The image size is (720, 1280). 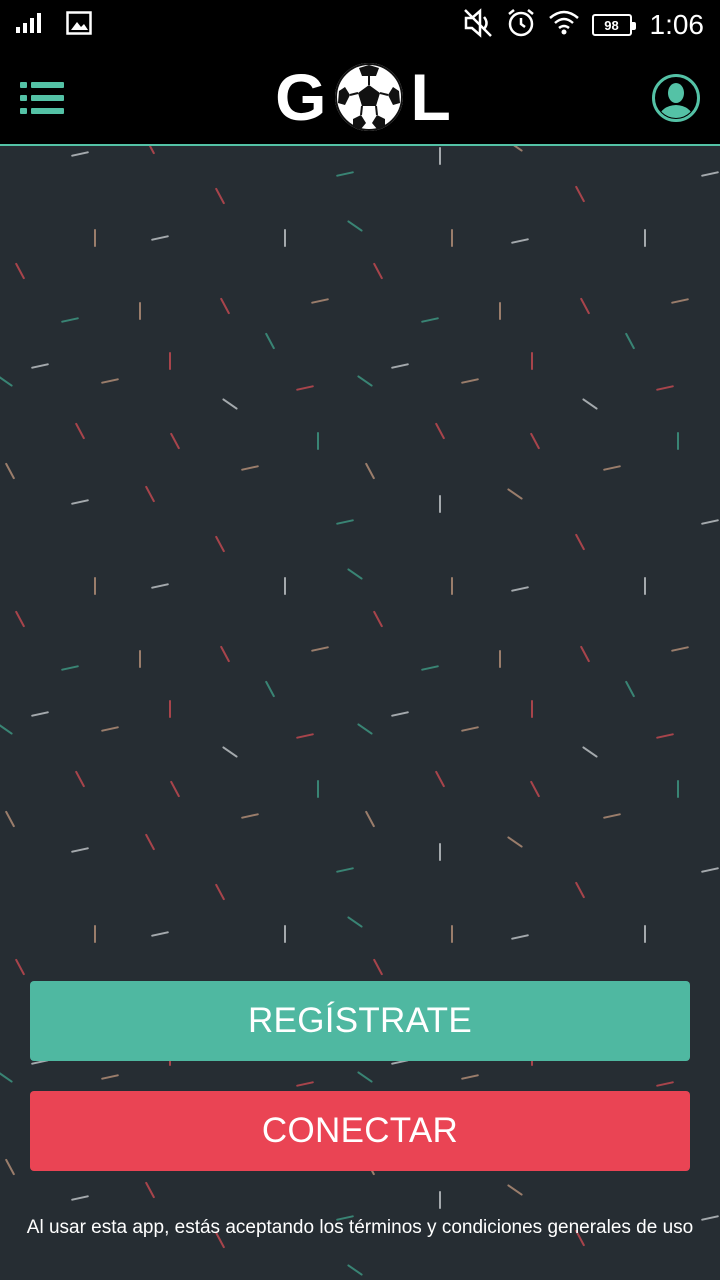 What do you see at coordinates (564, 25) in the screenshot?
I see `wifi-icon` at bounding box center [564, 25].